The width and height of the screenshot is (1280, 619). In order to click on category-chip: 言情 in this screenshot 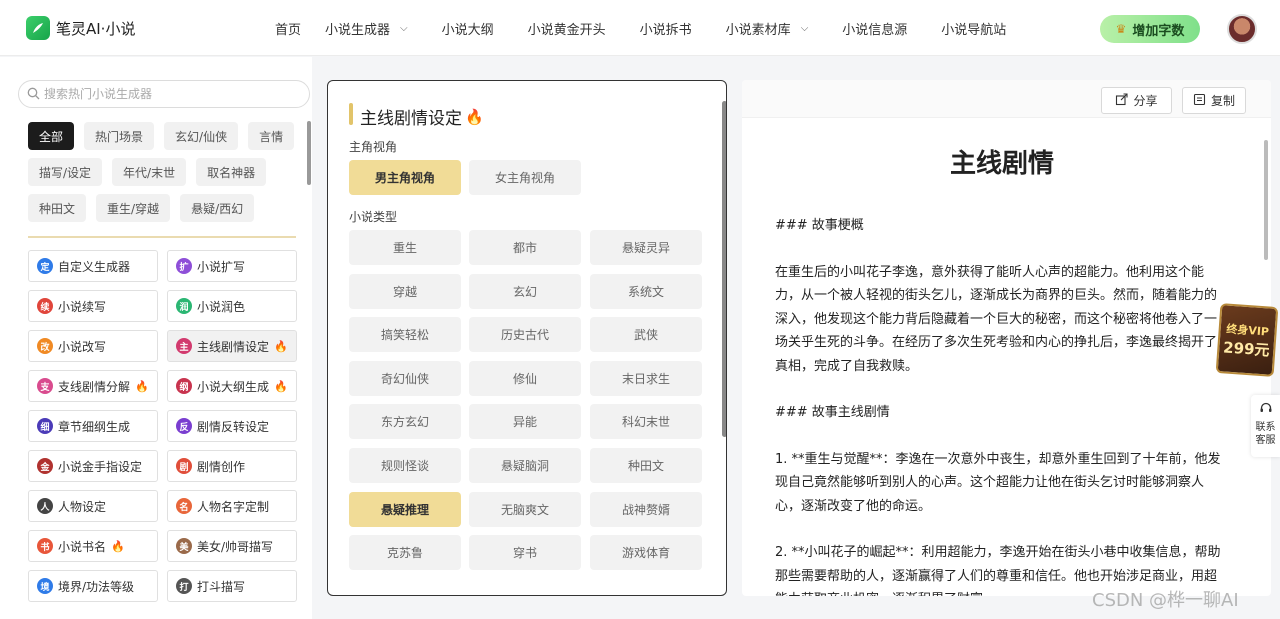, I will do `click(271, 136)`.